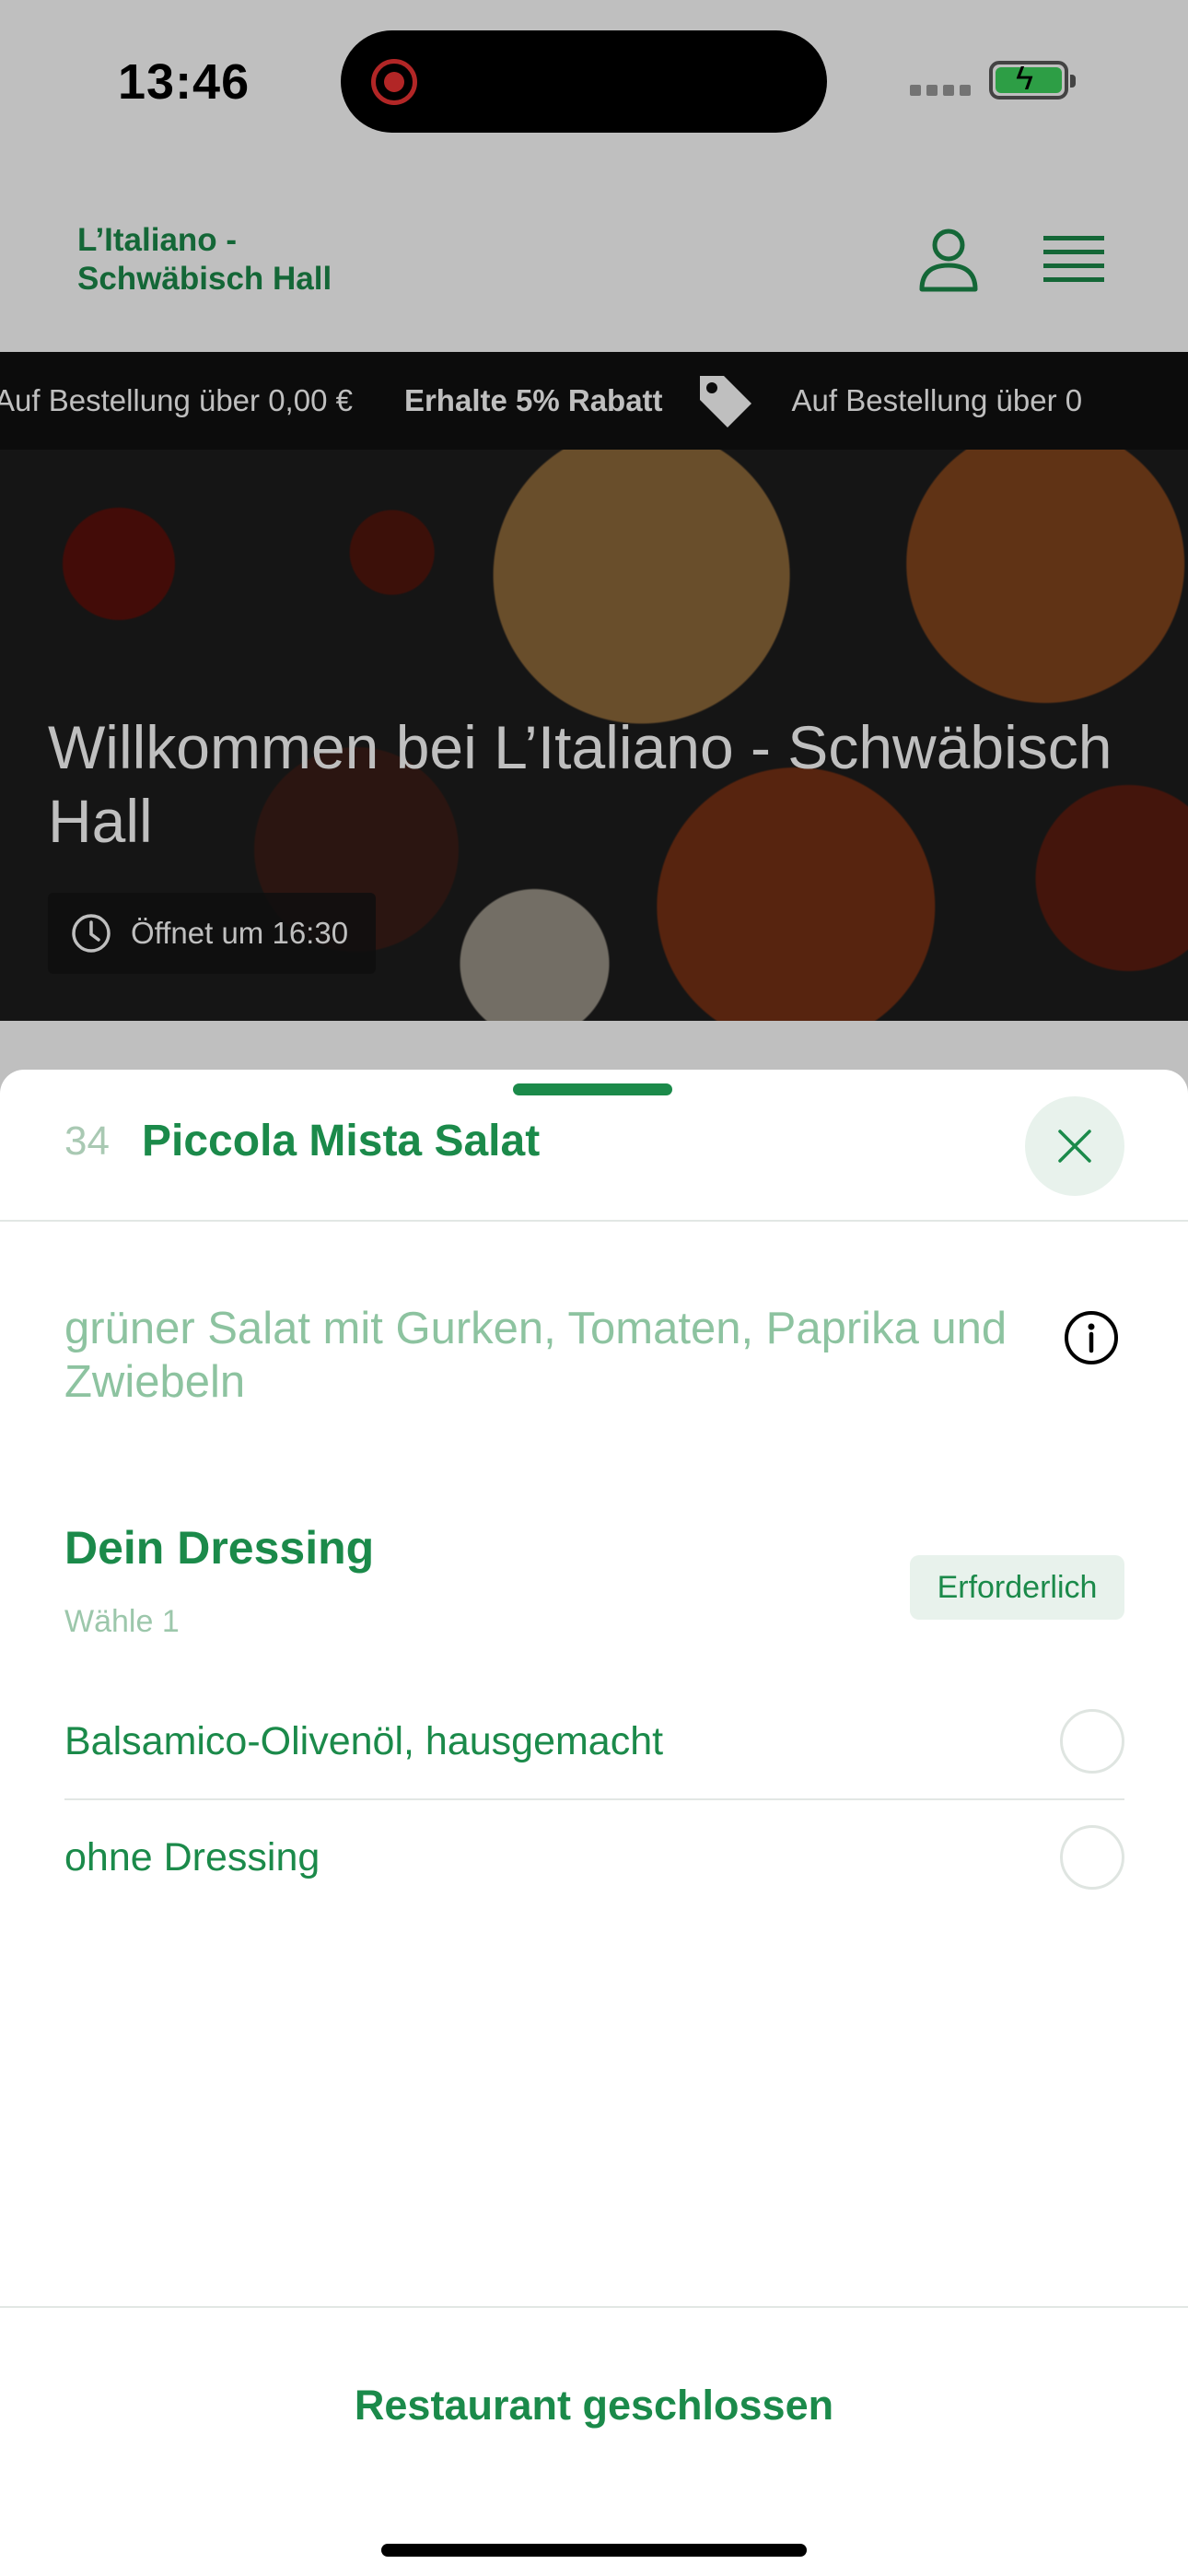  I want to click on option-label: ohne Dressing, so click(192, 1857).